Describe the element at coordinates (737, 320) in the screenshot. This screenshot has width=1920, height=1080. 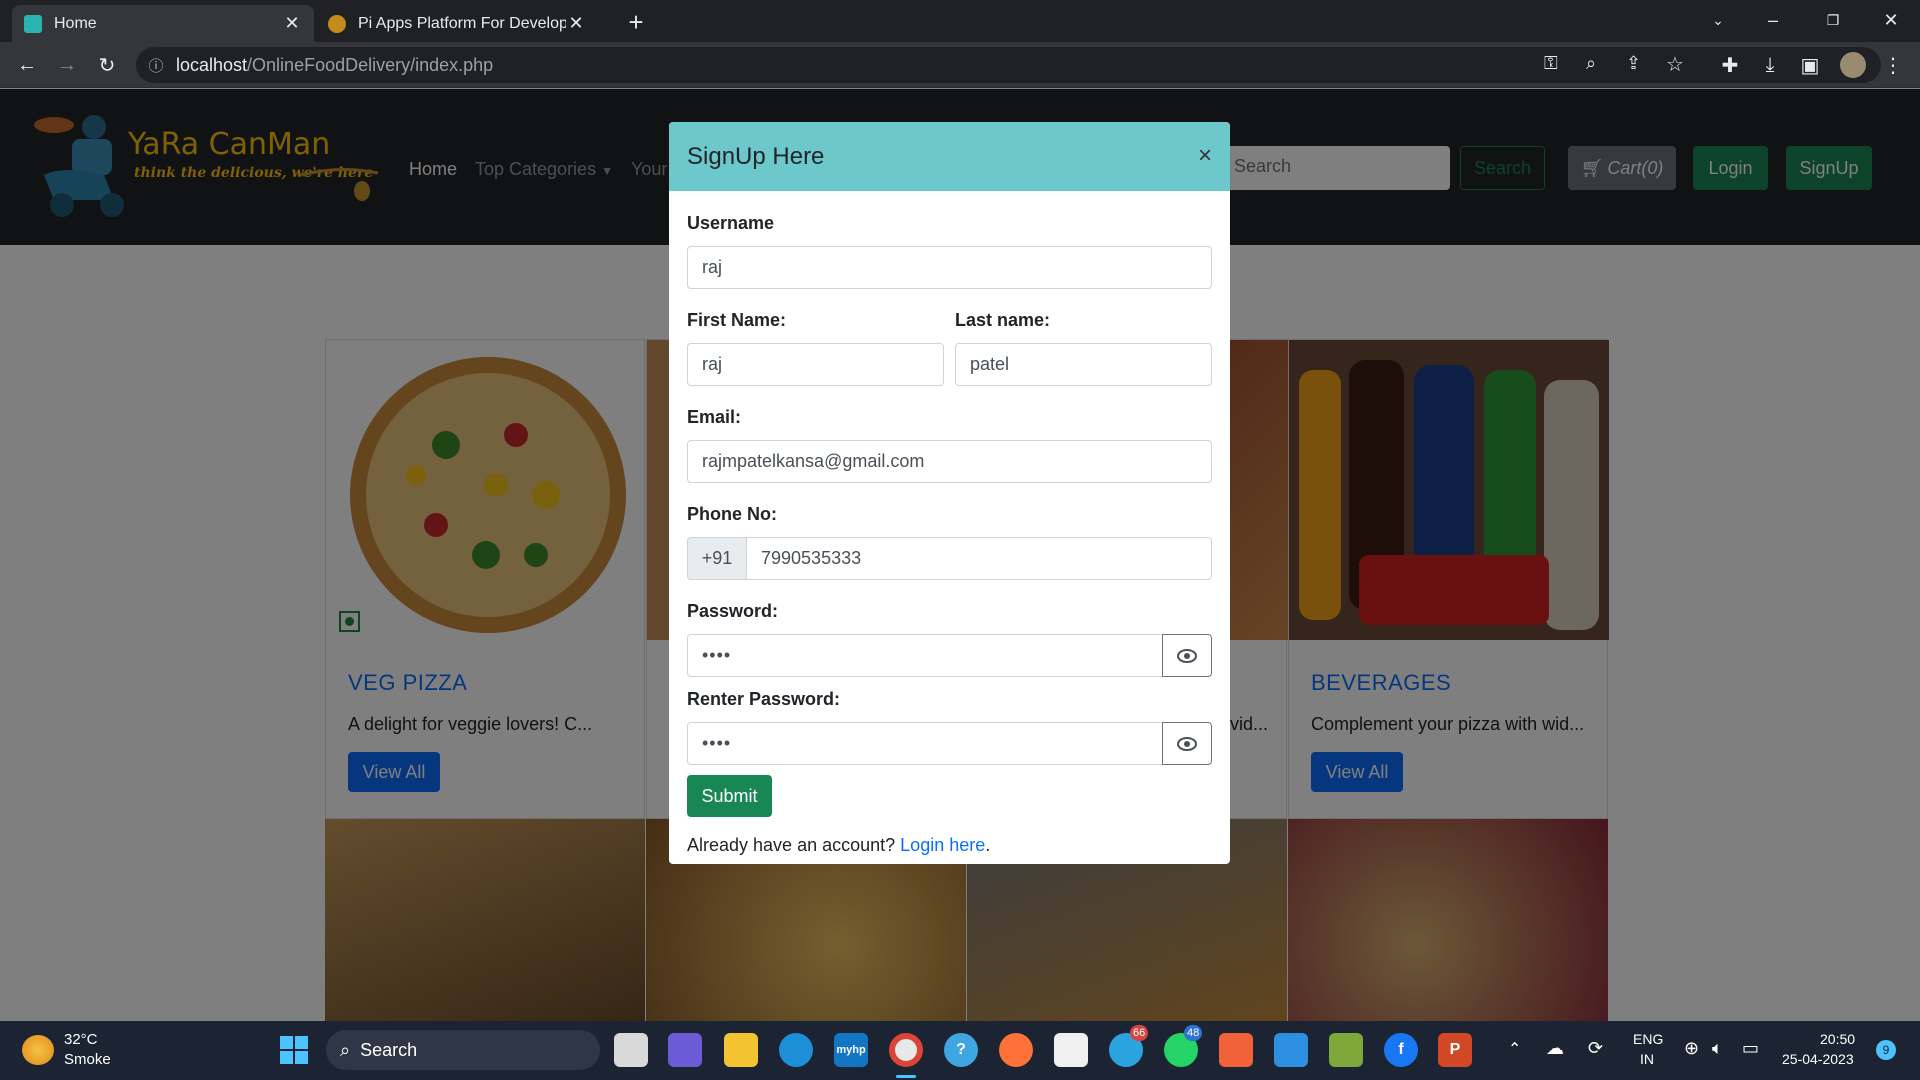
I see `first-name-label: First Name:` at that location.